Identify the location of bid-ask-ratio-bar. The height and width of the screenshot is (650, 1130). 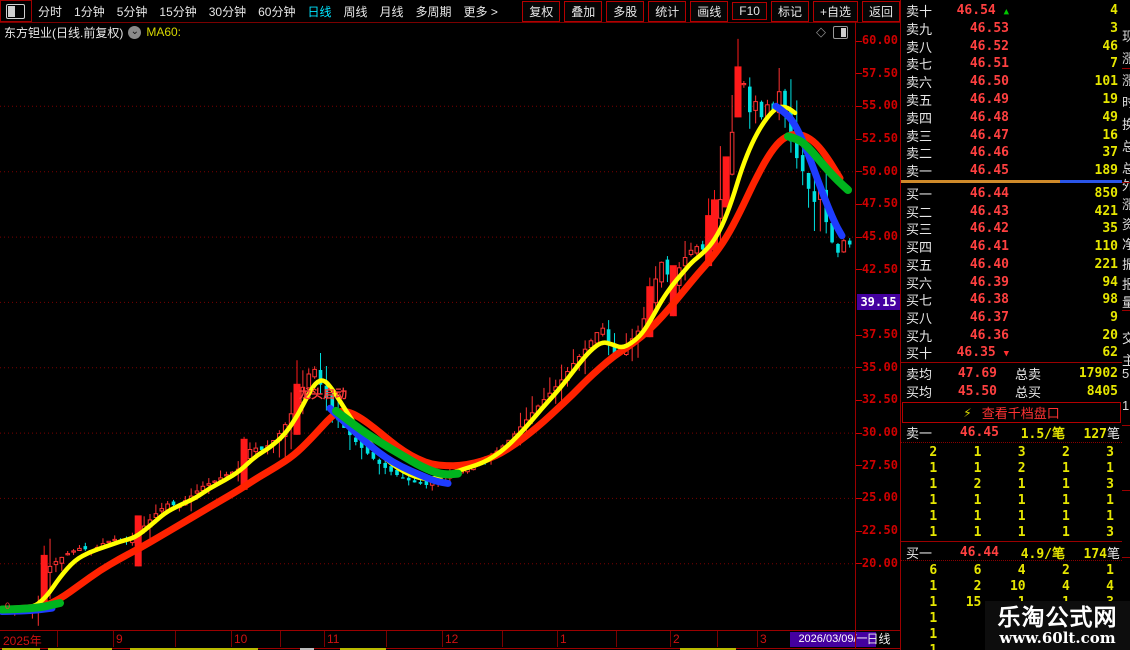
(1011, 181).